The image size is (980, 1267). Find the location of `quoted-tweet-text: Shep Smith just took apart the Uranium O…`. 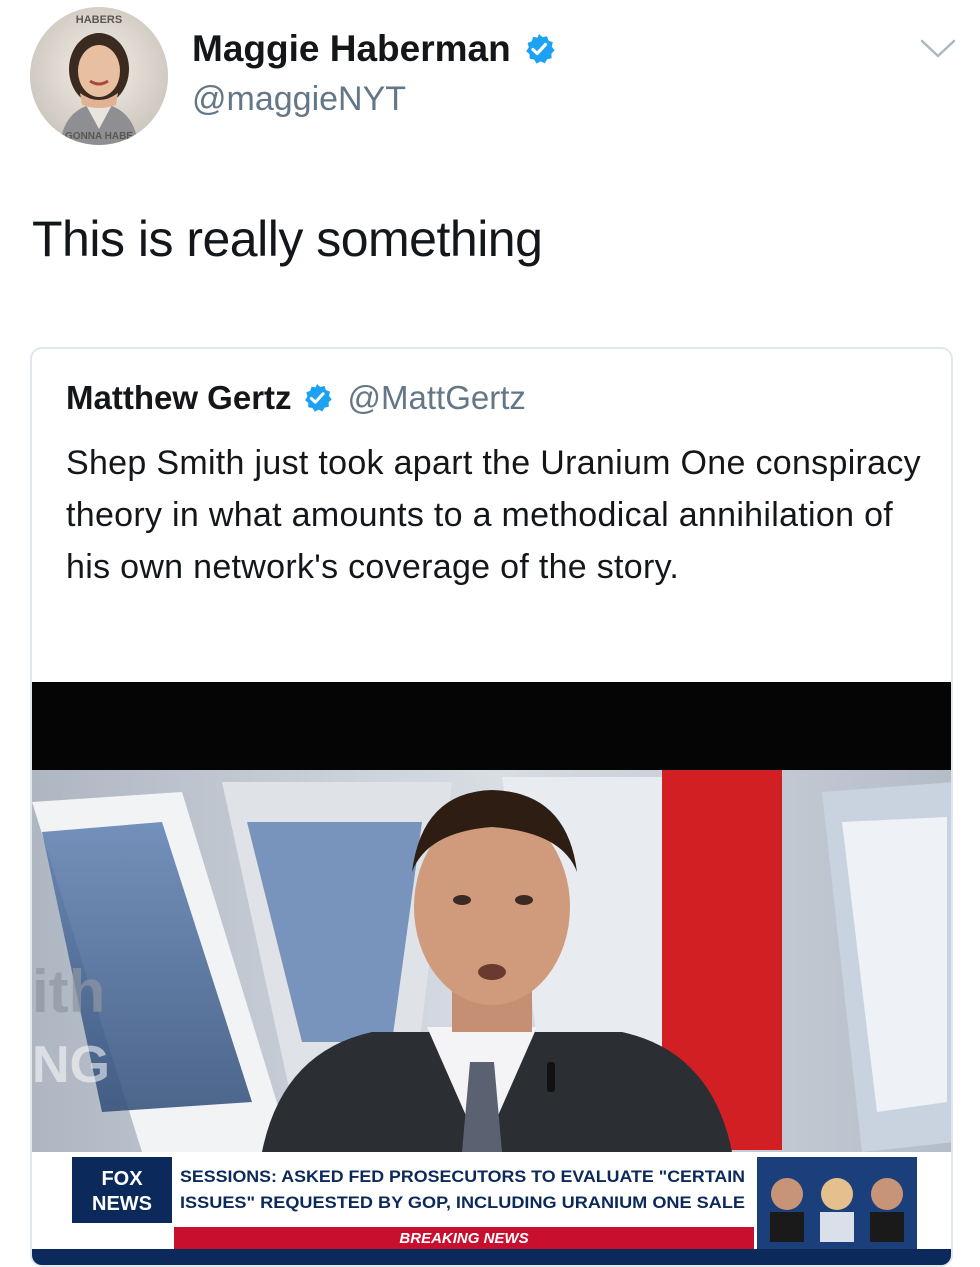

quoted-tweet-text: Shep Smith just took apart the Uranium O… is located at coordinates (493, 515).